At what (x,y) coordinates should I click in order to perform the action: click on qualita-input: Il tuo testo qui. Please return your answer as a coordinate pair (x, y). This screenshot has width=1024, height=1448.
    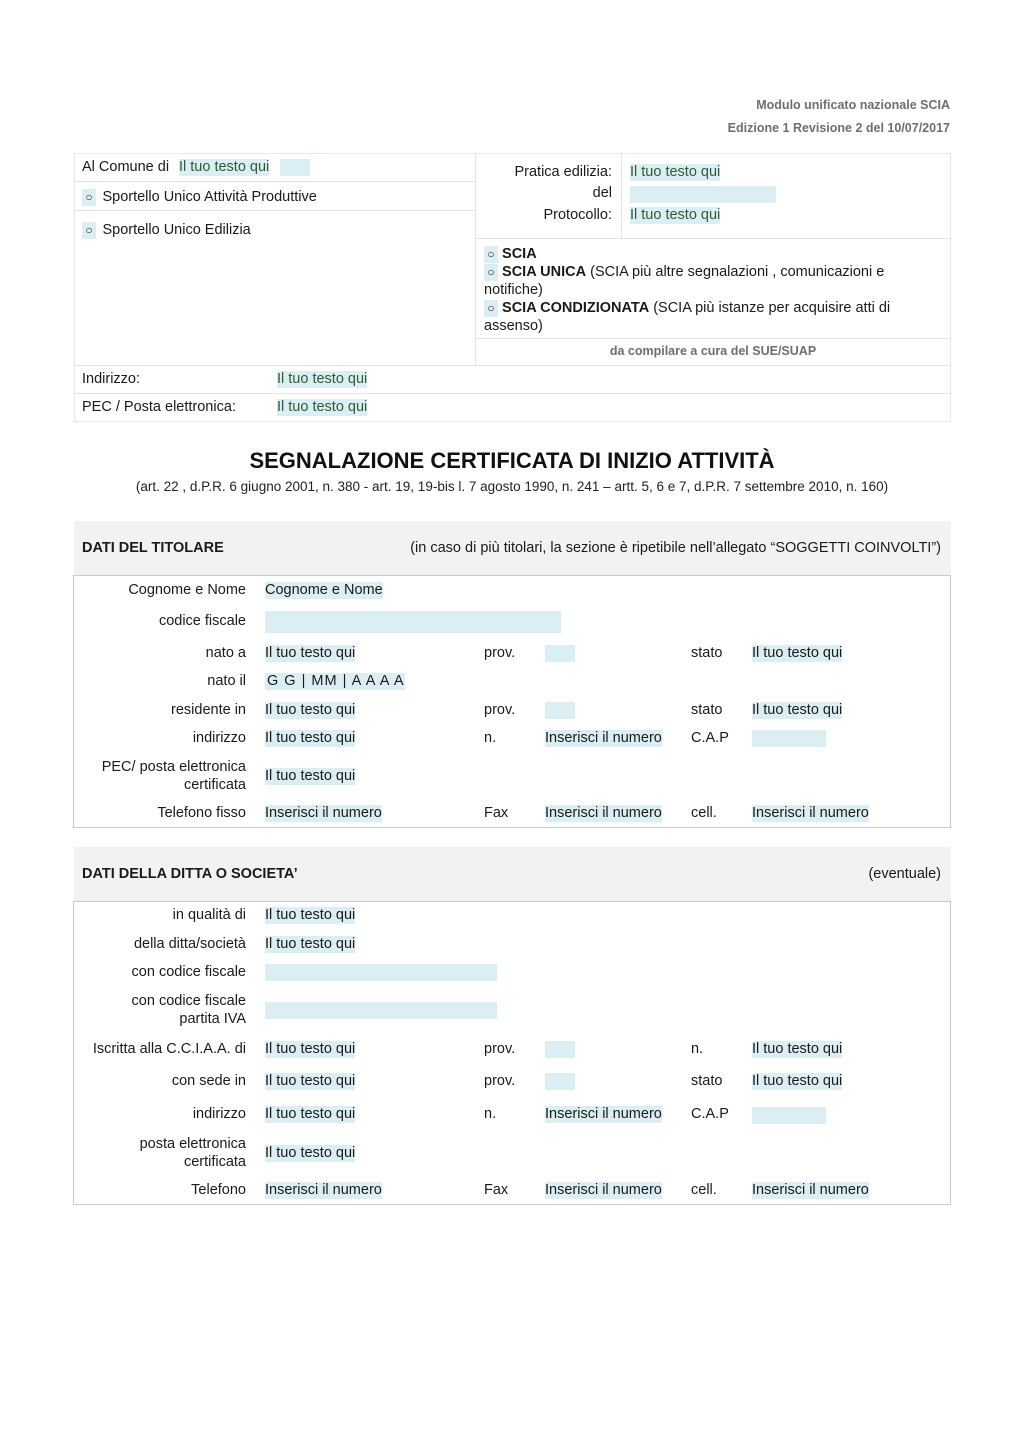
    Looking at the image, I should click on (310, 915).